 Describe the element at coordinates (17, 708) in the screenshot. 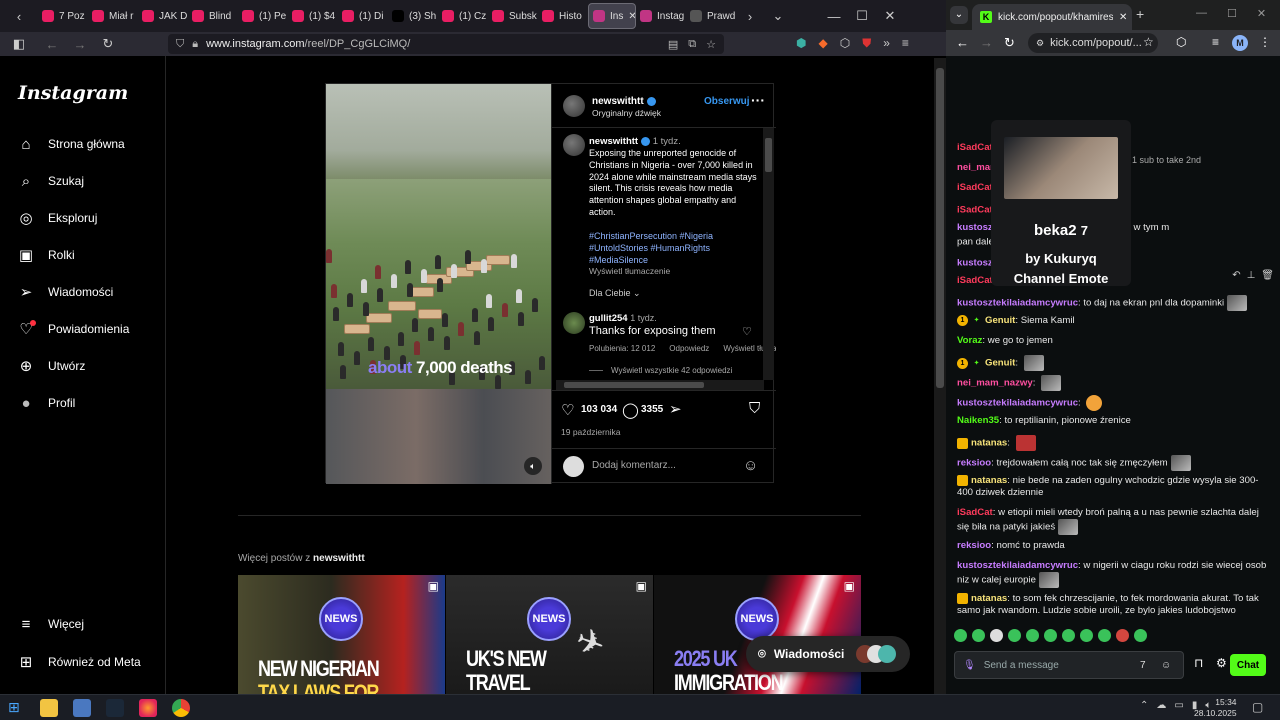

I see `windows-start-icon: ⊞` at that location.